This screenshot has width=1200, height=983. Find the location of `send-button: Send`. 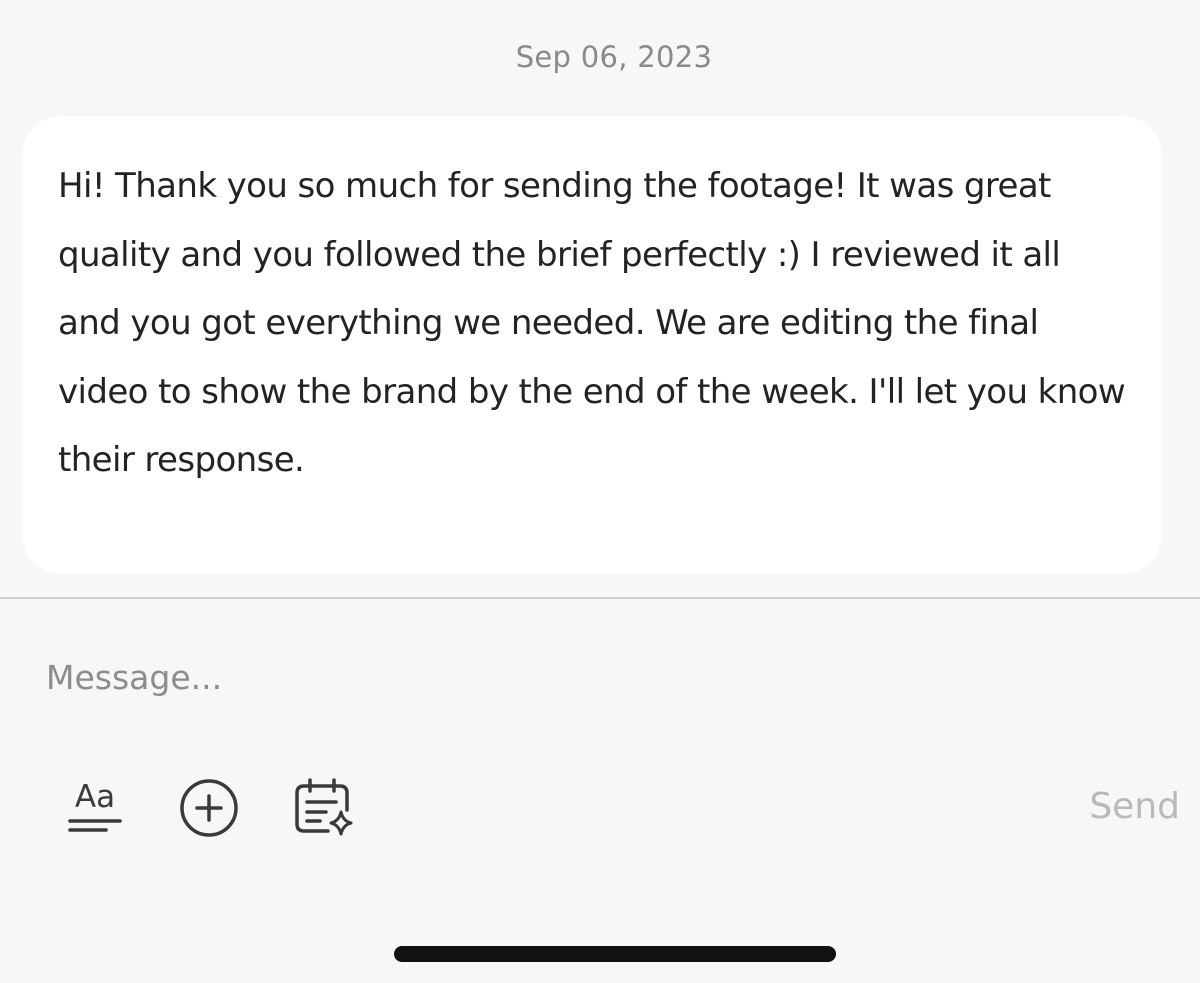

send-button: Send is located at coordinates (1134, 806).